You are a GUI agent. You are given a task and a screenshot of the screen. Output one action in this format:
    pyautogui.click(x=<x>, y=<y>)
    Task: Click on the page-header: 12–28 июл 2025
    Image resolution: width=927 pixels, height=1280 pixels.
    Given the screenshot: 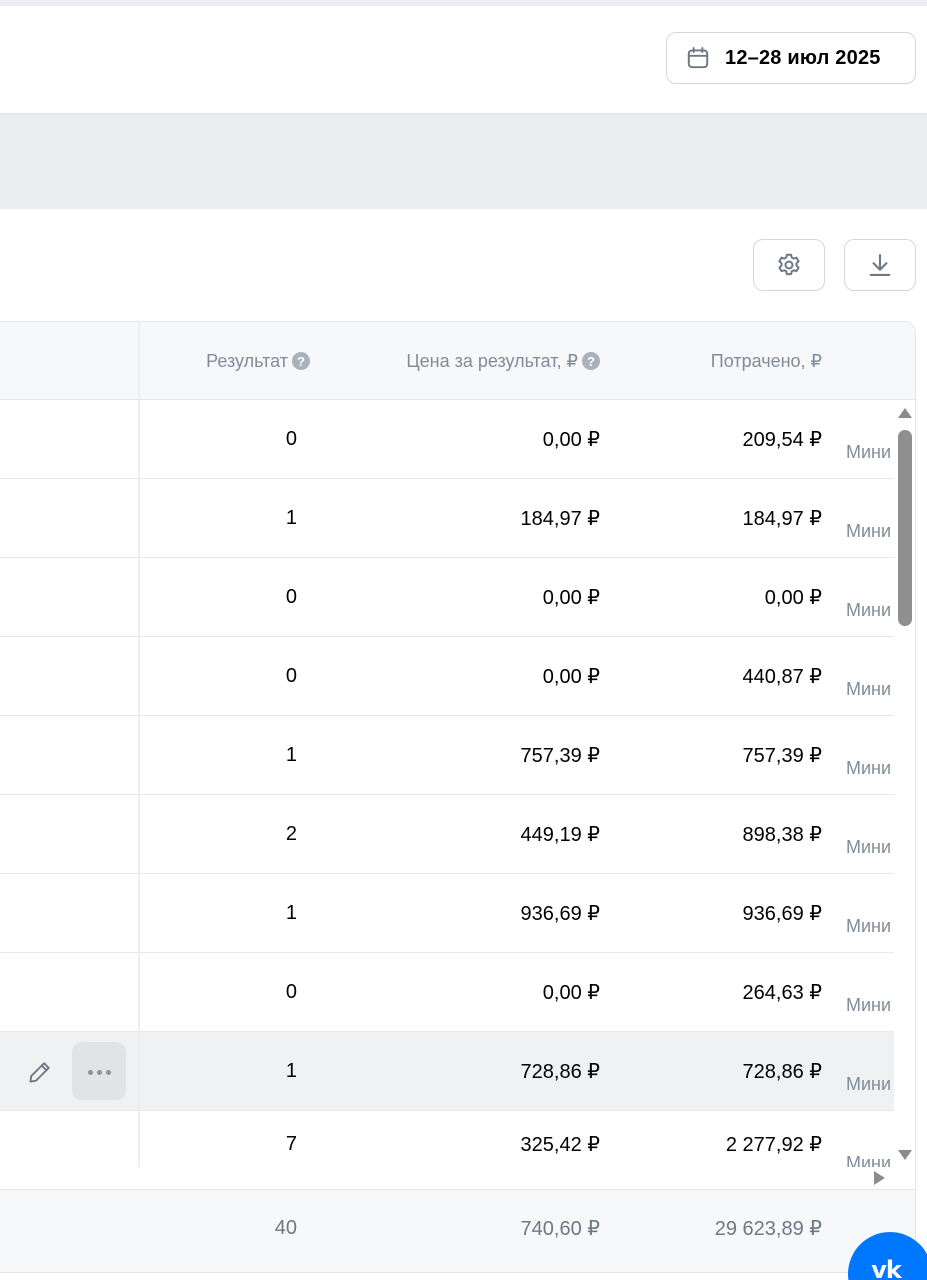 What is the action you would take?
    pyautogui.click(x=463, y=60)
    